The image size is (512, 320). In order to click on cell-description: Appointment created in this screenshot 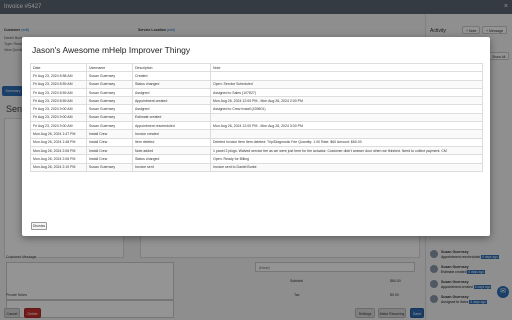, I will do `click(171, 101)`.